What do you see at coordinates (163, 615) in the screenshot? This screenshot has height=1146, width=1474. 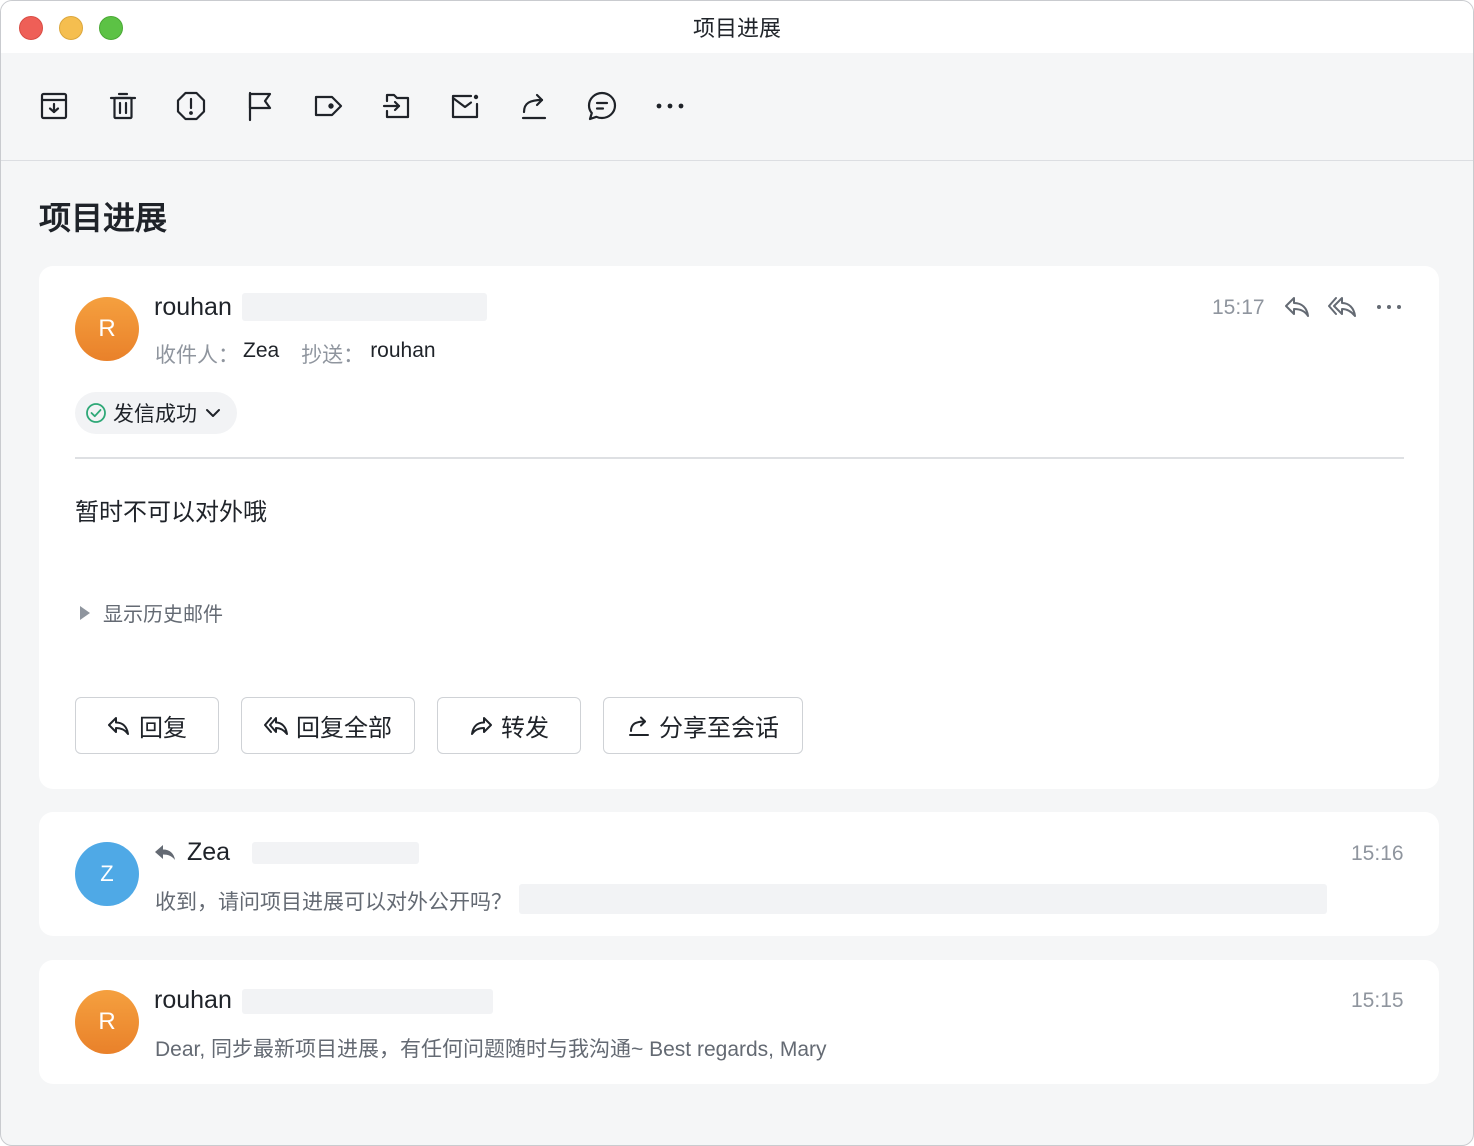 I see `show-history-label: 显示历史邮件` at bounding box center [163, 615].